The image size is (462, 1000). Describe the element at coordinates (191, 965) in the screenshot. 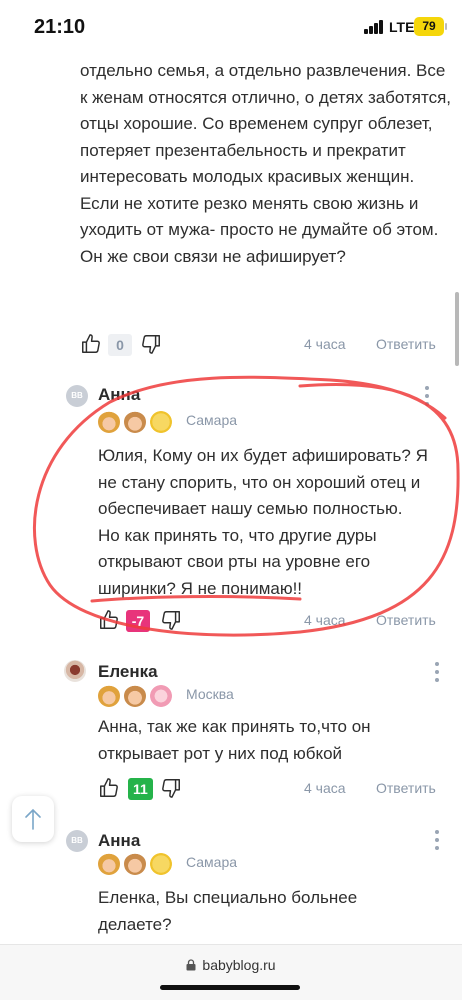

I see `lock-icon` at that location.